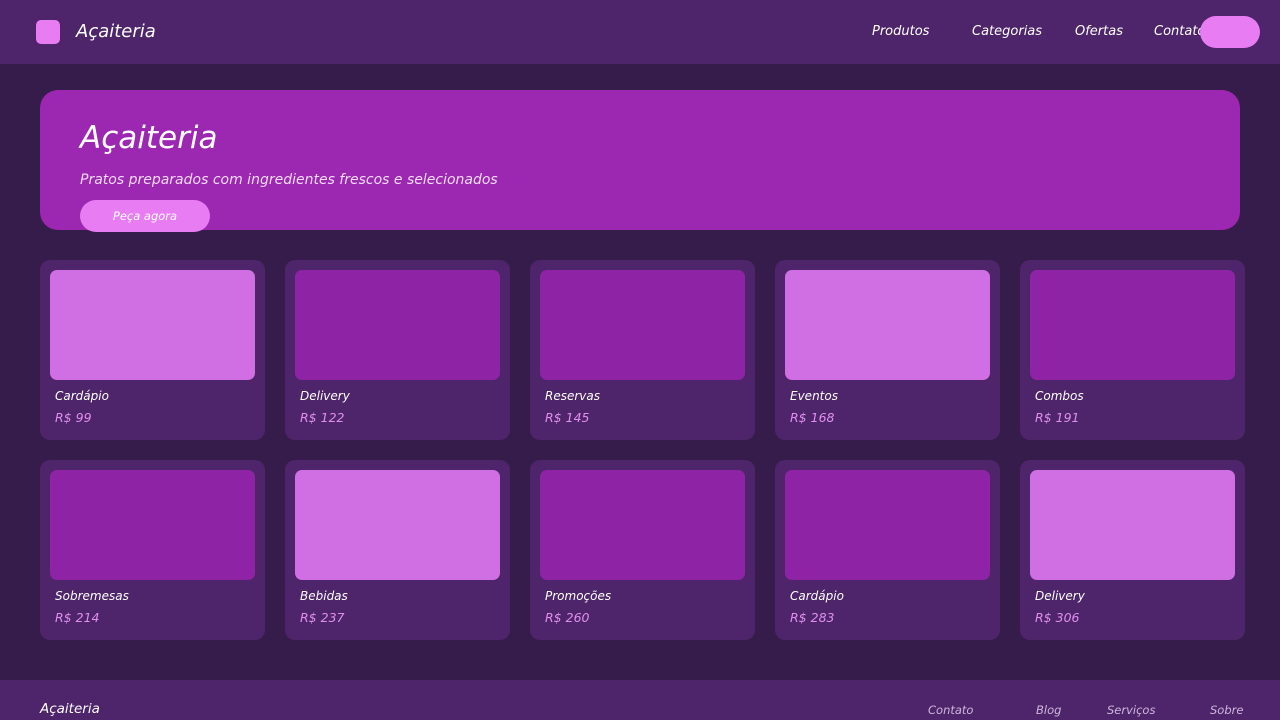  Describe the element at coordinates (322, 417) in the screenshot. I see `product-price: R$ 122` at that location.